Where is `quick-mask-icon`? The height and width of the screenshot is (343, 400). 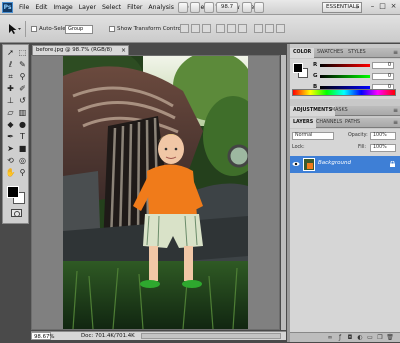 quick-mask-icon is located at coordinates (16, 213).